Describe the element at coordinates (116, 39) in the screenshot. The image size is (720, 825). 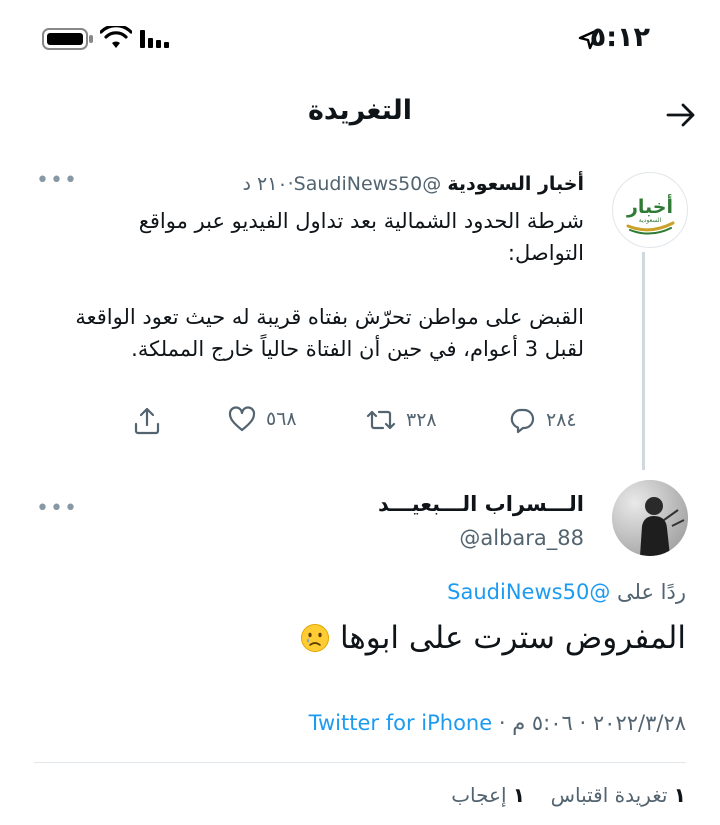
I see `wifi-icon` at that location.